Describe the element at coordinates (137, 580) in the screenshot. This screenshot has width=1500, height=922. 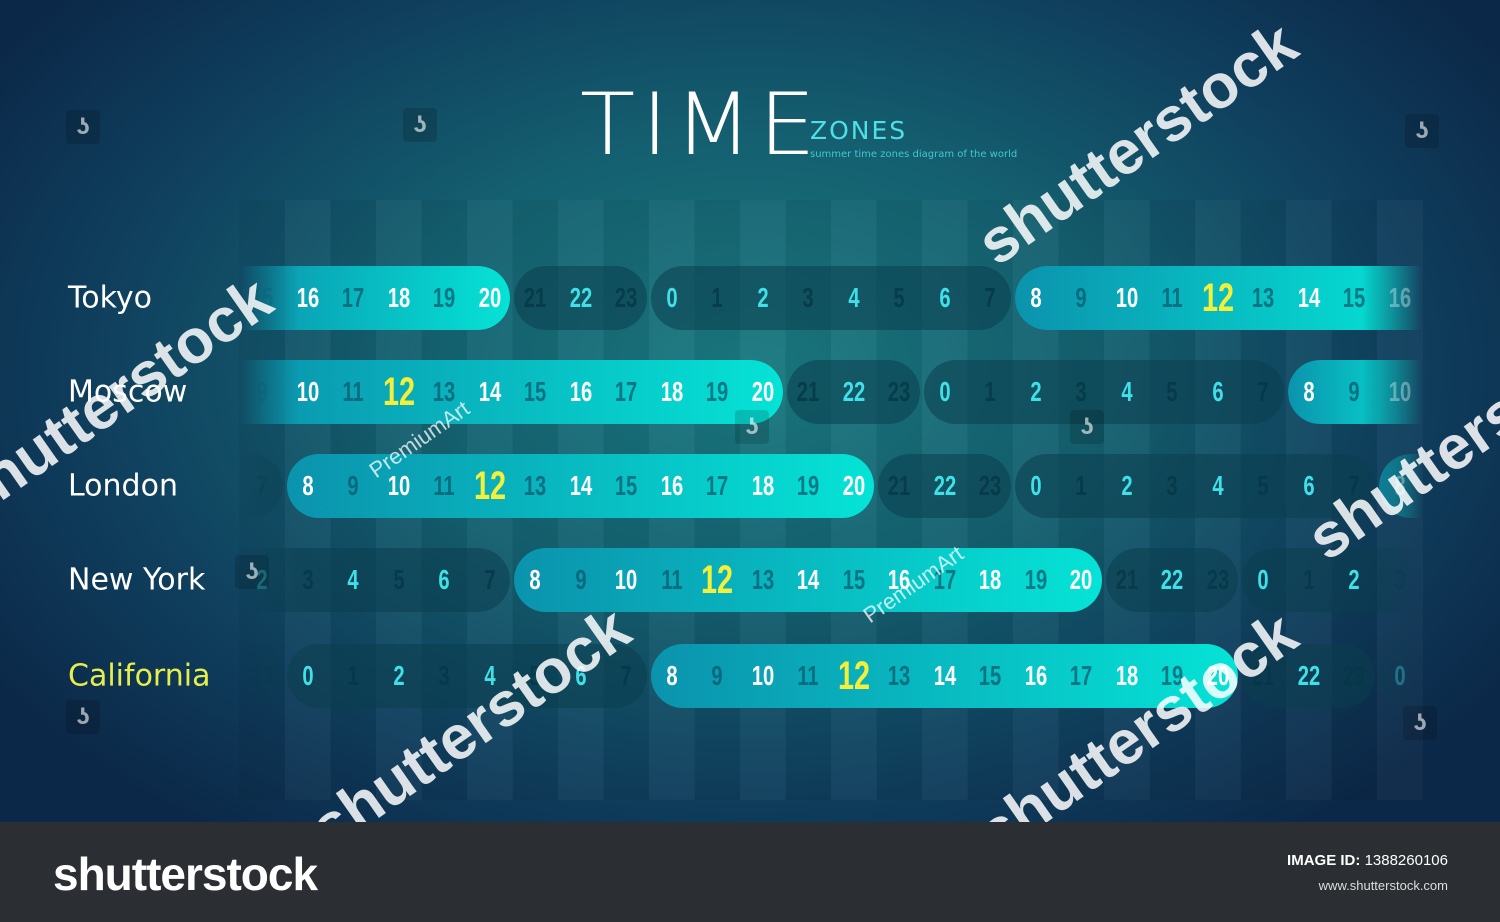
I see `city-label: New York` at that location.